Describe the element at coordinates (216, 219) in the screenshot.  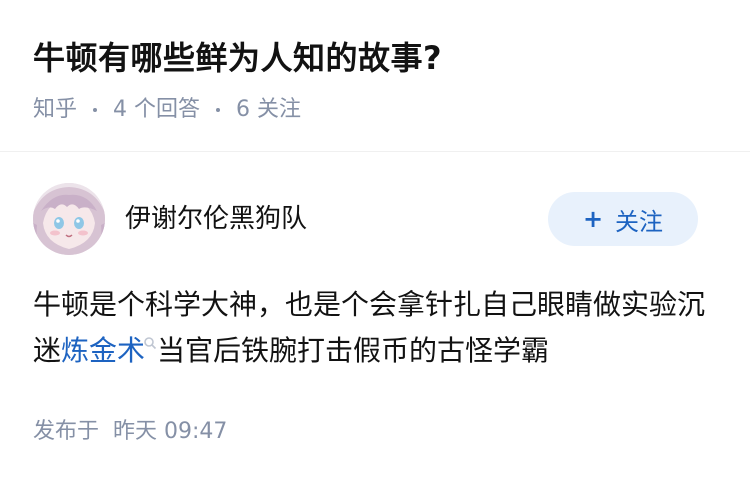
I see `author-name: 伊谢尔伦黑狗队` at that location.